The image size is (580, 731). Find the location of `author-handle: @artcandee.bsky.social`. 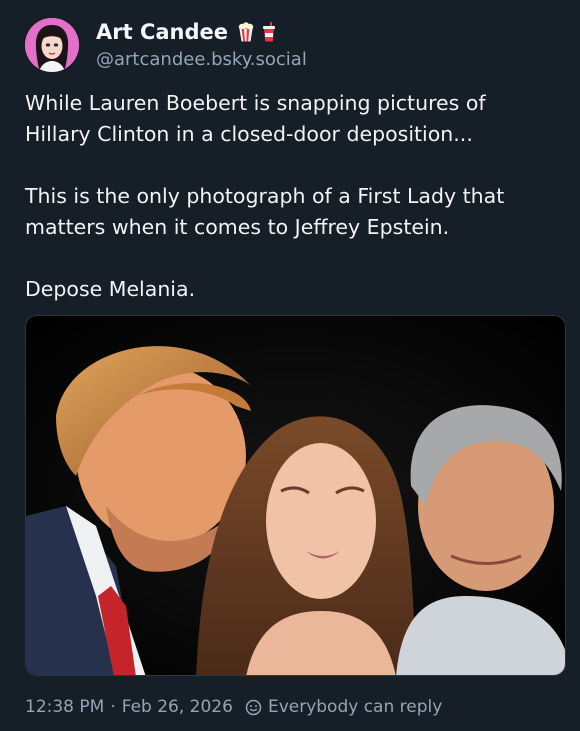

author-handle: @artcandee.bsky.social is located at coordinates (201, 60).